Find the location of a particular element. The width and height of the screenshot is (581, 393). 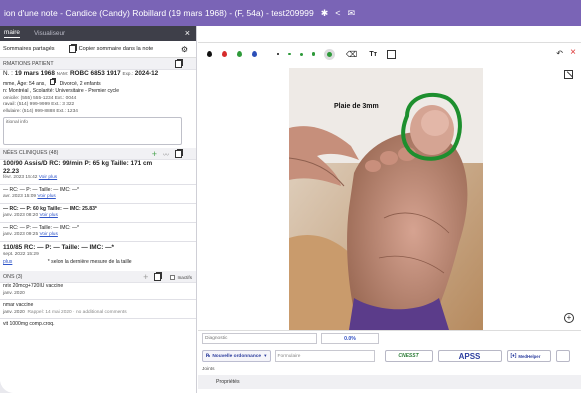

cnesst-button: CNESST is located at coordinates (408, 356).